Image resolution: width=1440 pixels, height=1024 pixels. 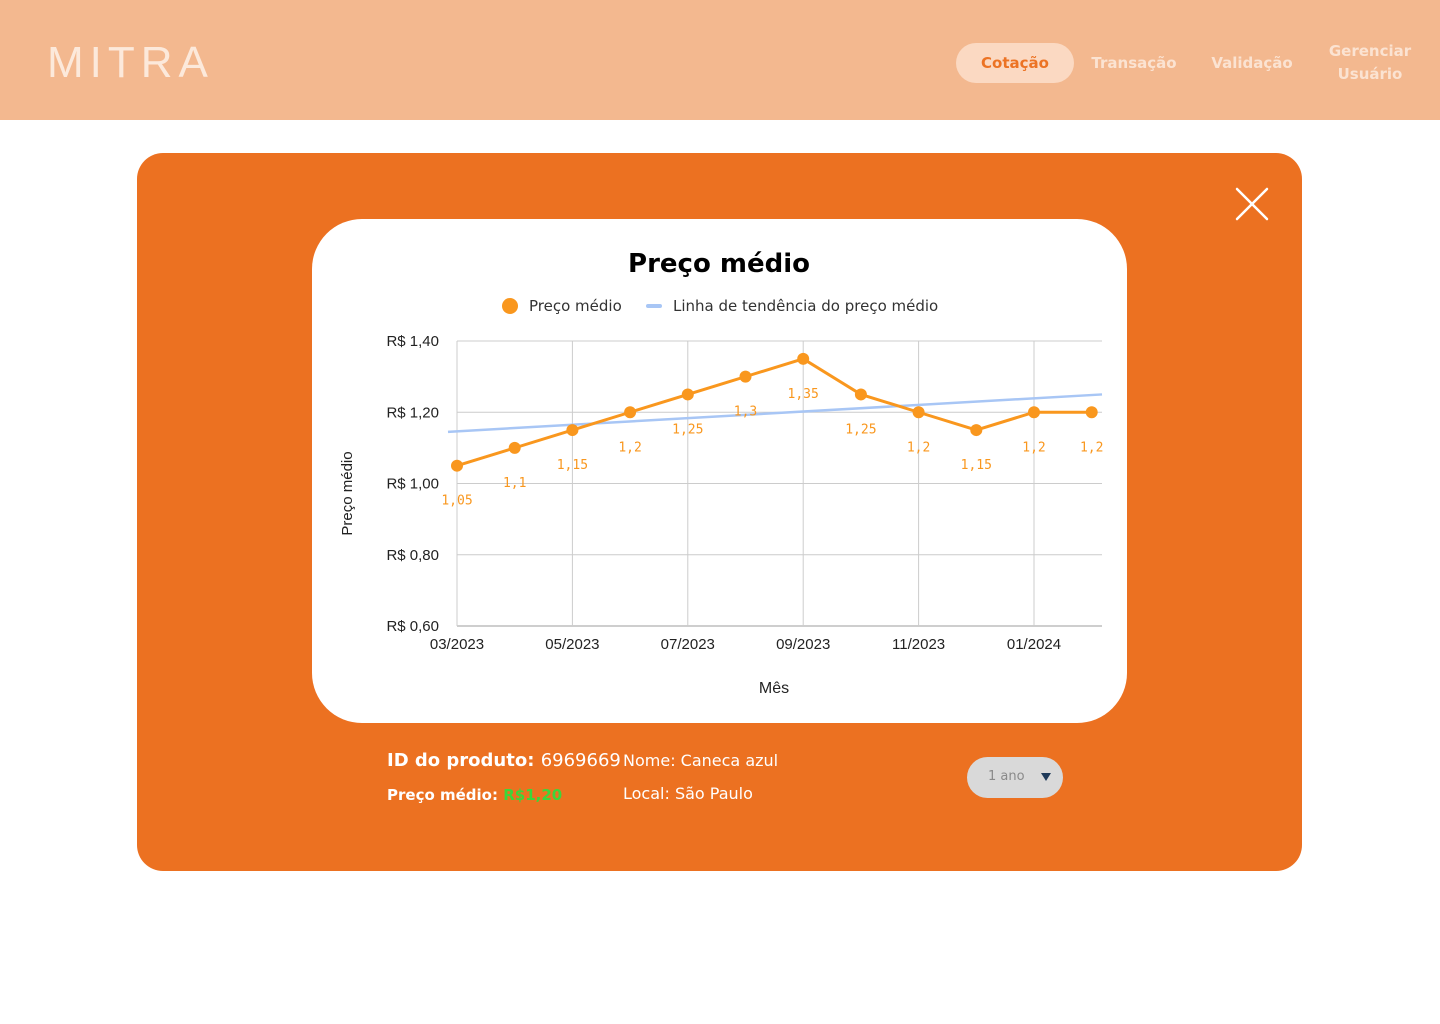 What do you see at coordinates (456, 501) in the screenshot?
I see `data-label: 1,05` at bounding box center [456, 501].